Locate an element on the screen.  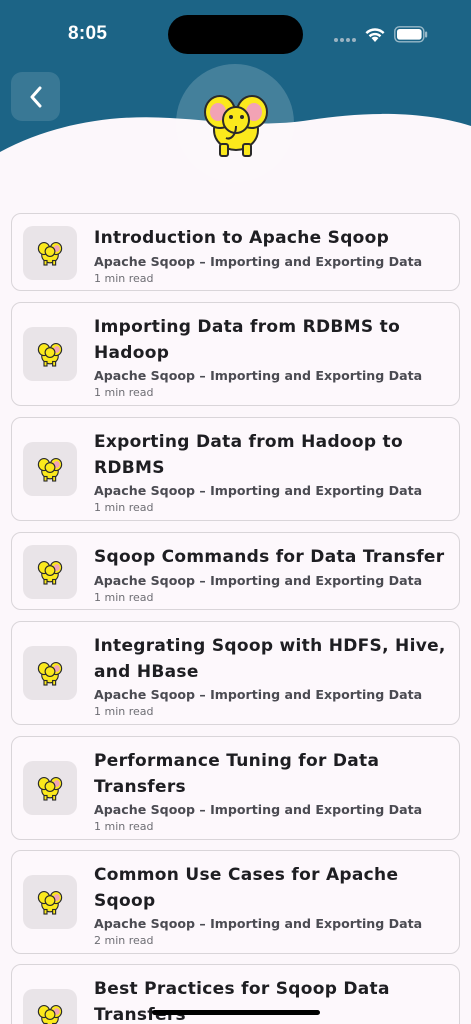
dynamic-island is located at coordinates (235, 34).